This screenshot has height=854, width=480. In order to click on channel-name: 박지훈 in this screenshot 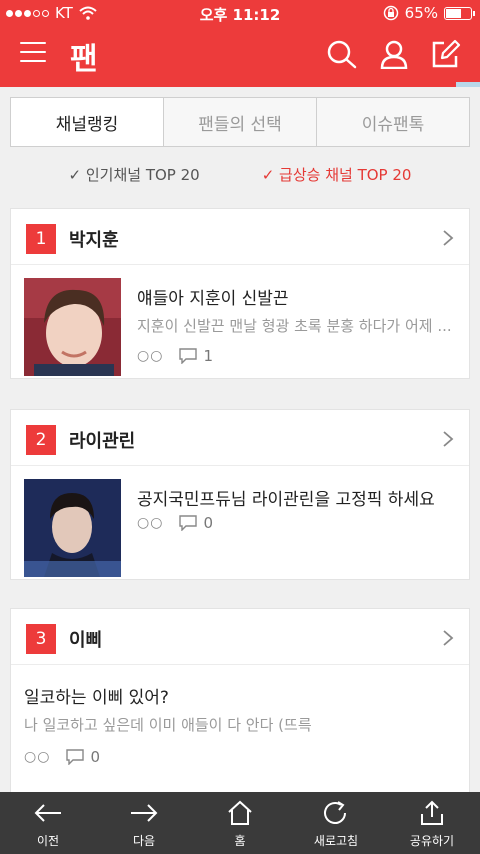, I will do `click(94, 240)`.